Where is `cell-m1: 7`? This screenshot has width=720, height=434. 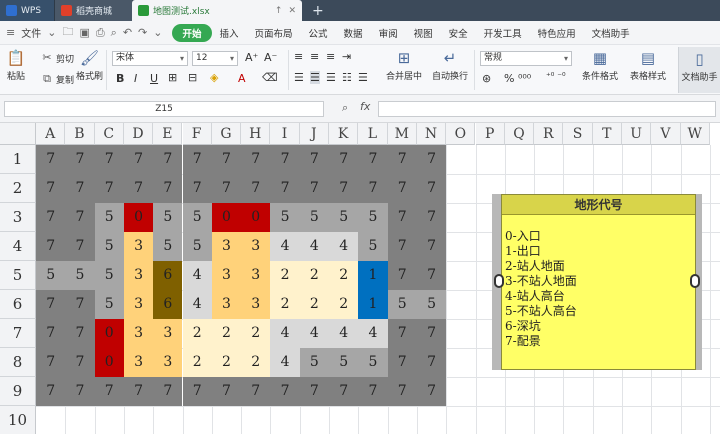 cell-m1: 7 is located at coordinates (402, 159).